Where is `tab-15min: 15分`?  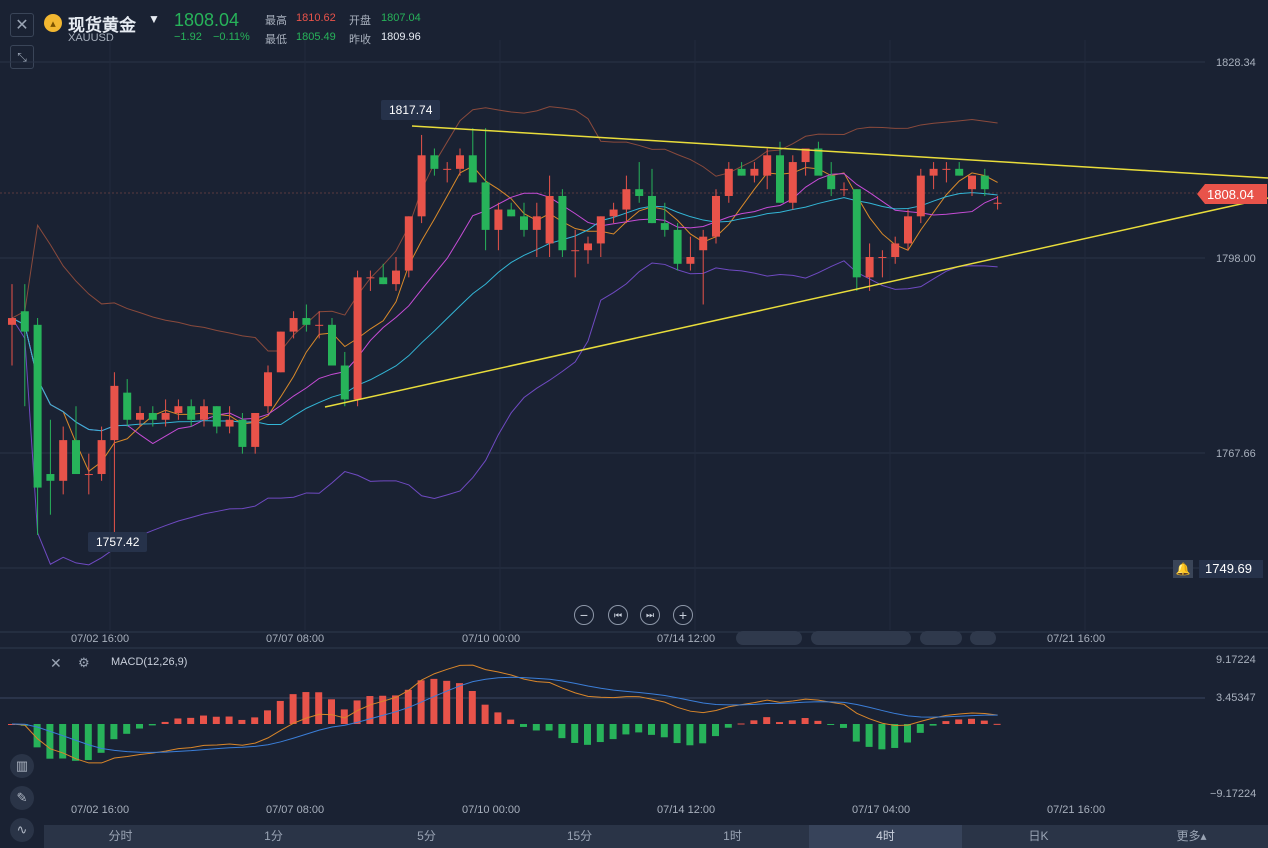
tab-15min: 15分 is located at coordinates (579, 836).